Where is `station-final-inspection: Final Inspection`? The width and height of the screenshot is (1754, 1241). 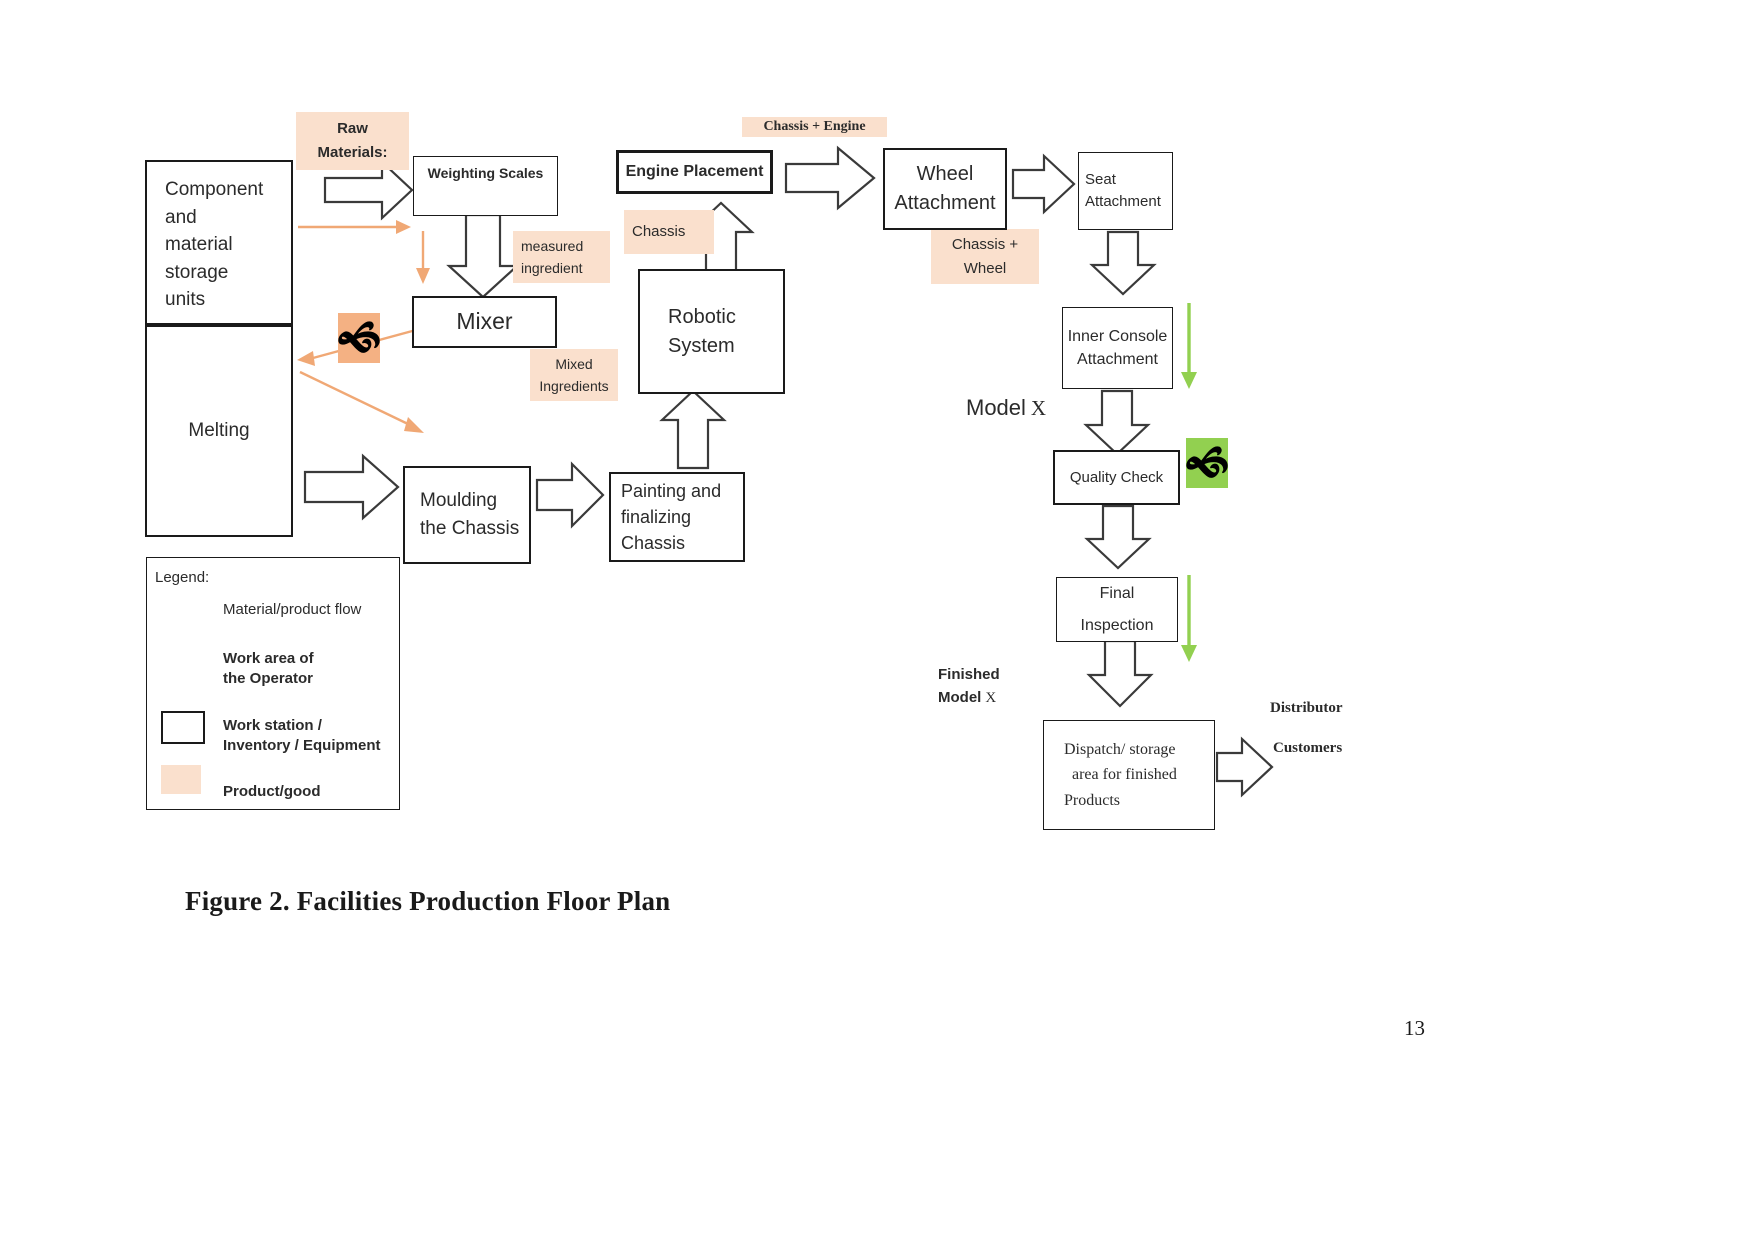
station-final-inspection: Final Inspection is located at coordinates (1117, 609).